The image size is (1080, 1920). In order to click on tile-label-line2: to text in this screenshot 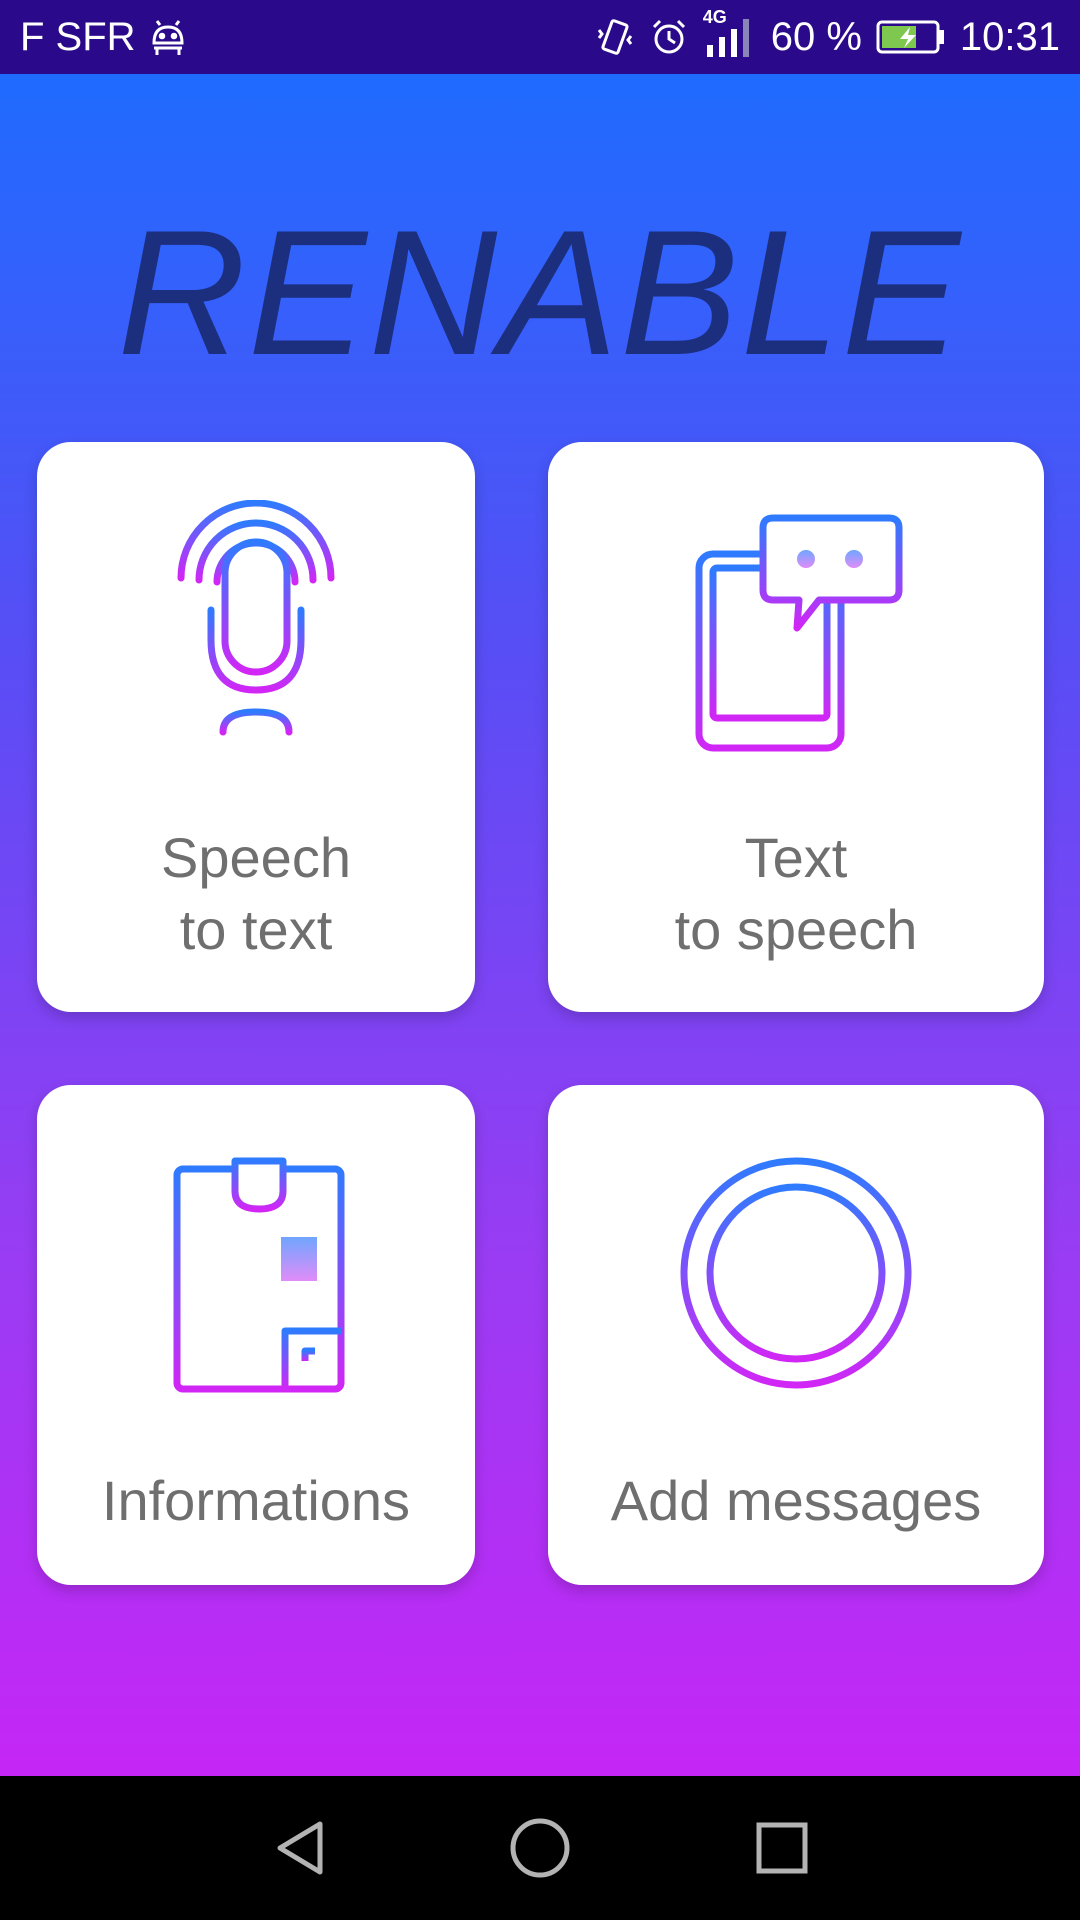, I will do `click(256, 929)`.